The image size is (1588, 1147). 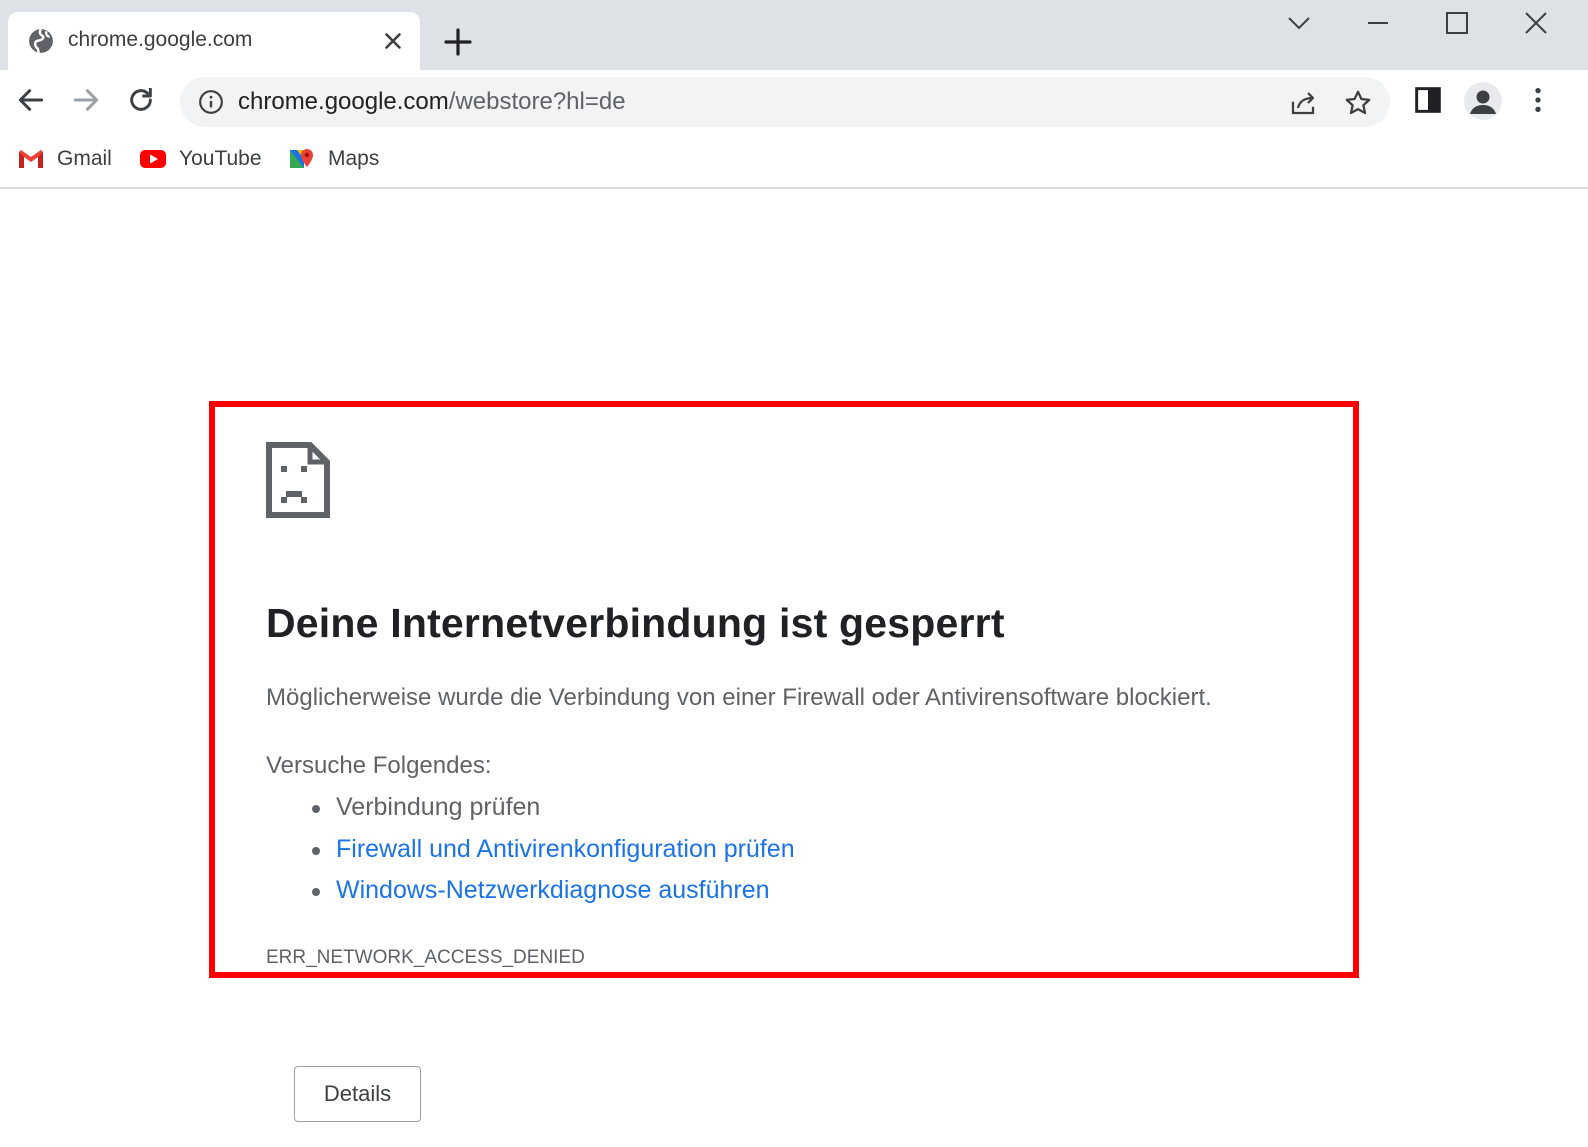 I want to click on youtube-icon, so click(x=153, y=159).